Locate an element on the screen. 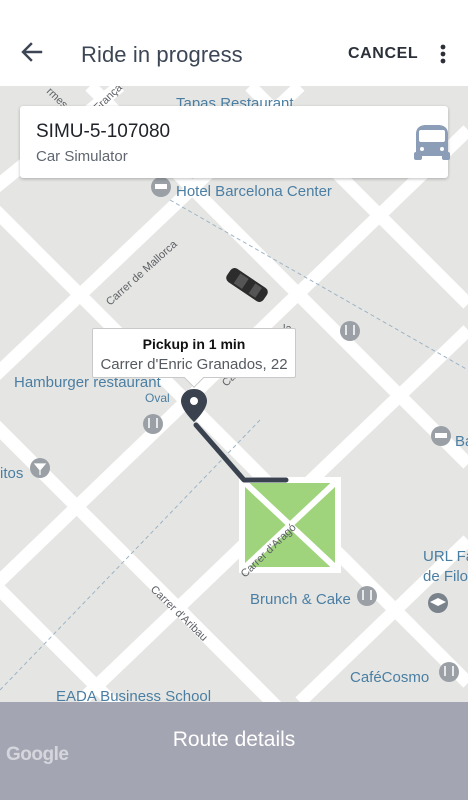 Image resolution: width=468 pixels, height=800 pixels. more-vert-icon is located at coordinates (443, 54).